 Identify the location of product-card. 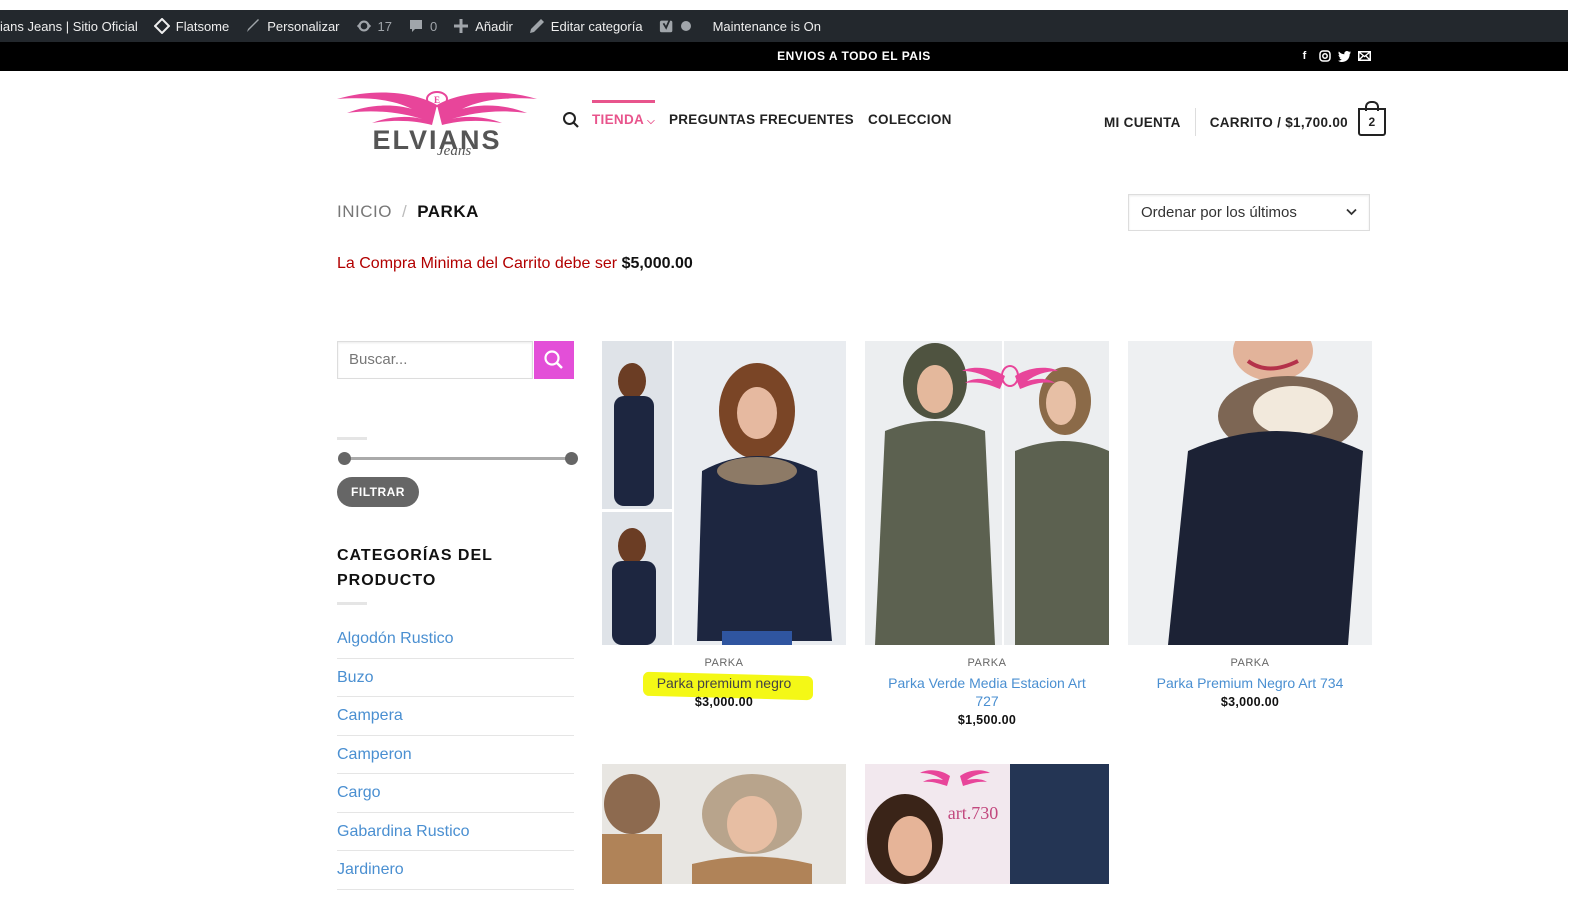
(724, 824).